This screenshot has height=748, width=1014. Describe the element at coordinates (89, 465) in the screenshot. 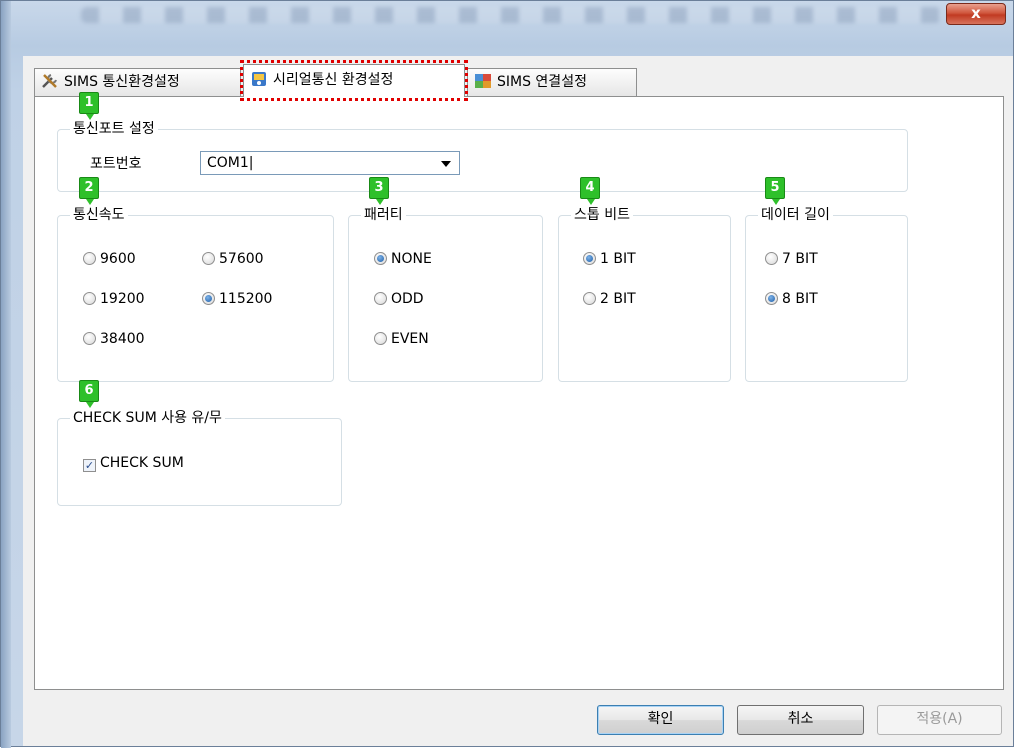

I see `checkmark-icon: ✓` at that location.